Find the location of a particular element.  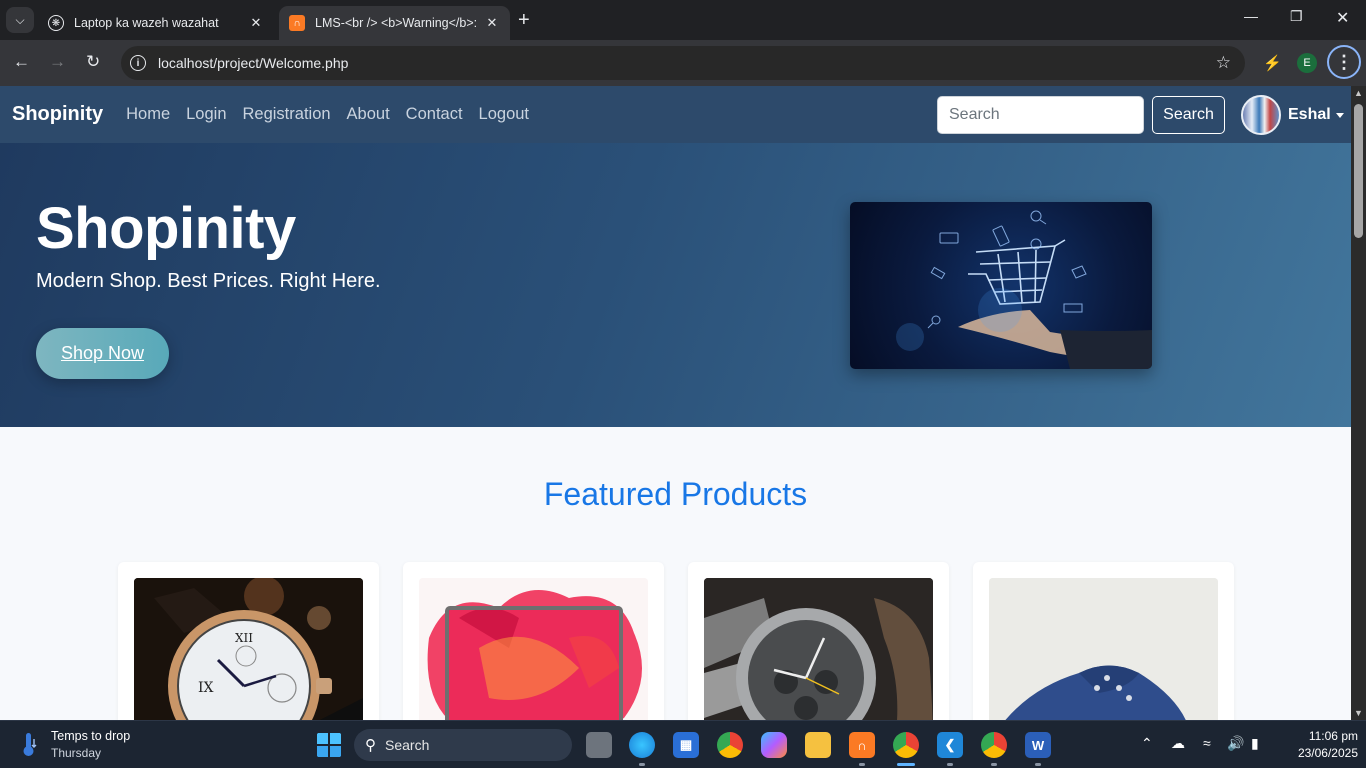

svg-text: XII is located at coordinates (244, 638).